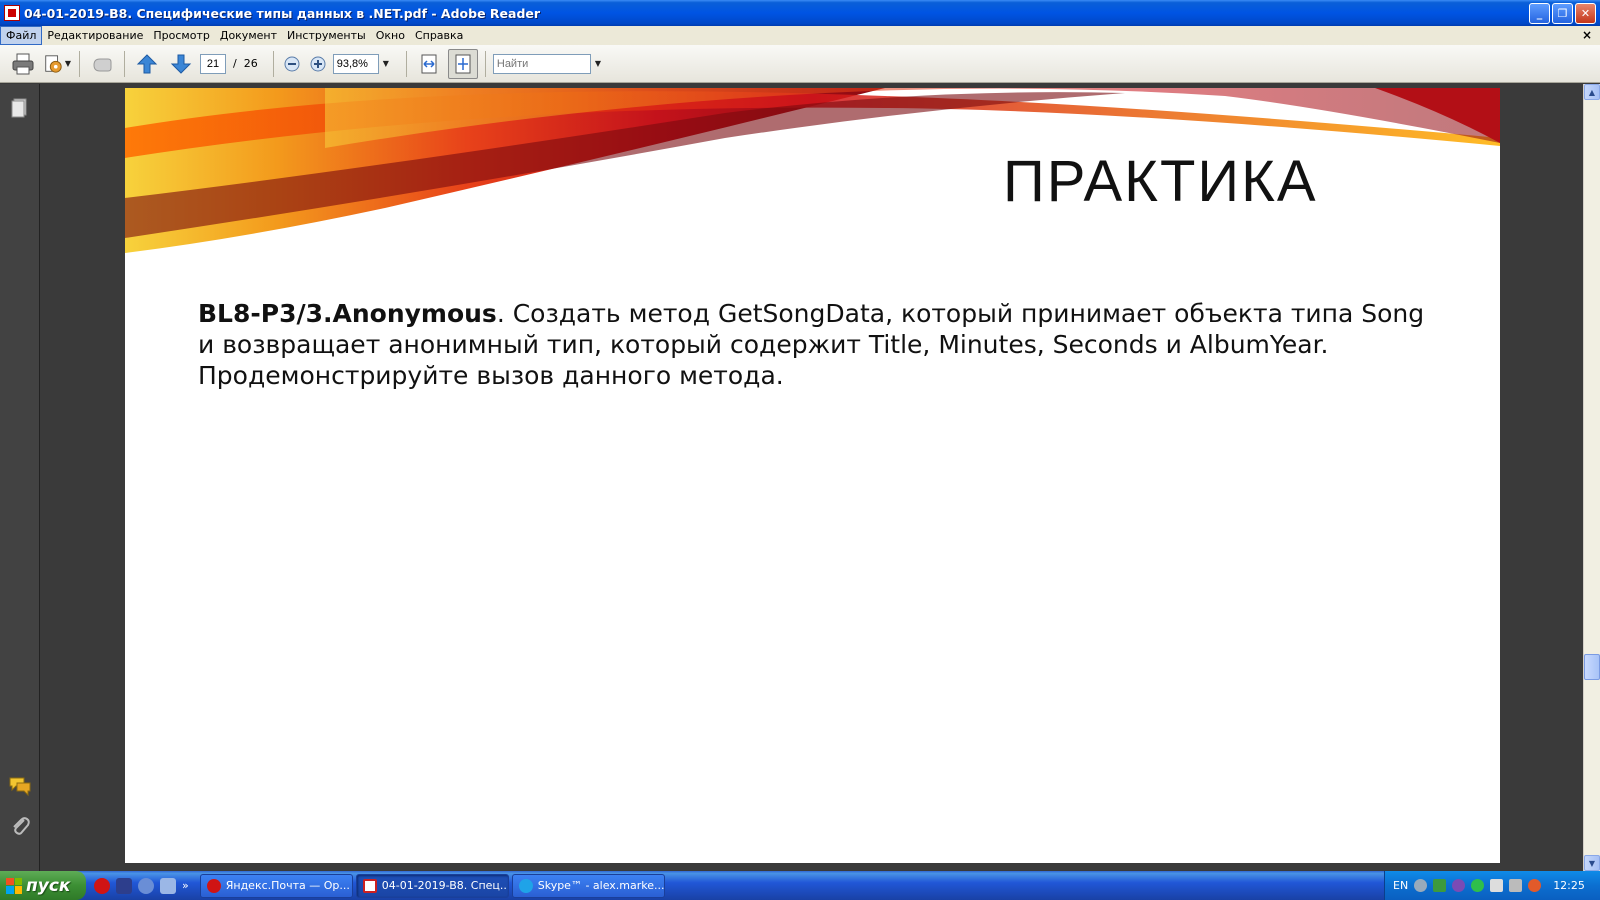 Image resolution: width=1600 pixels, height=900 pixels. What do you see at coordinates (1569, 885) in the screenshot?
I see `clock: 12:25` at bounding box center [1569, 885].